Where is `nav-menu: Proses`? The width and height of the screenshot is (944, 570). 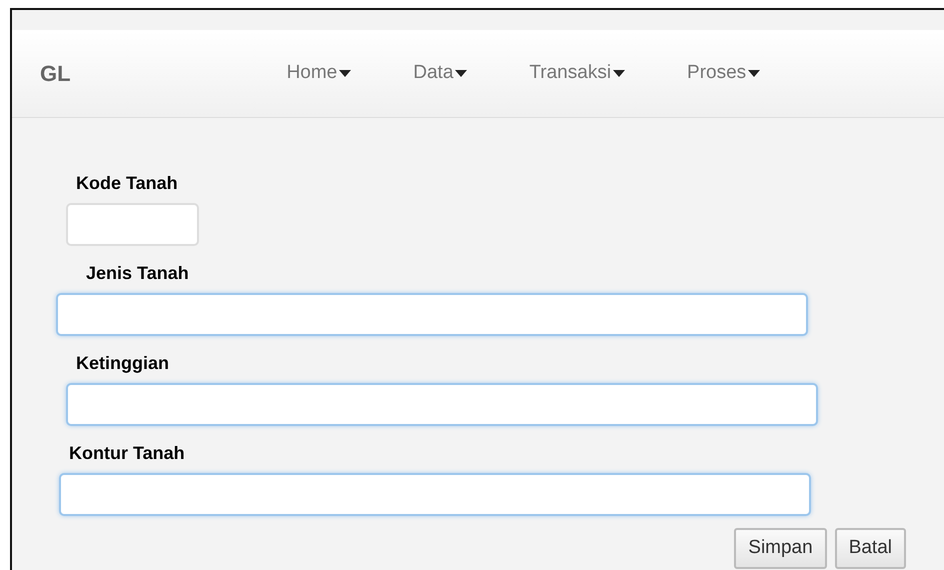
nav-menu: Proses is located at coordinates (723, 73).